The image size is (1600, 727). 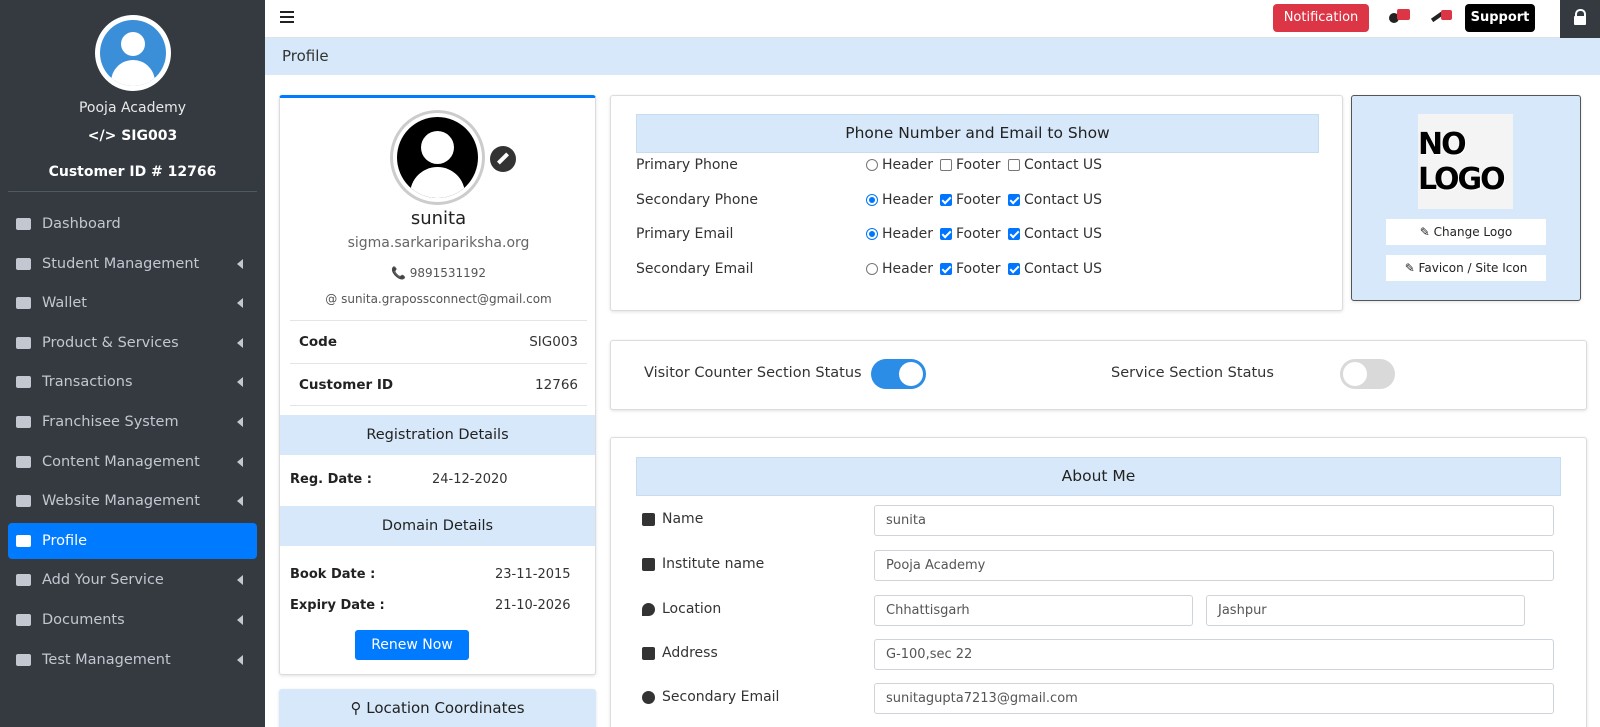 I want to click on sidebar-item-content-management: Content Management, so click(x=132, y=462).